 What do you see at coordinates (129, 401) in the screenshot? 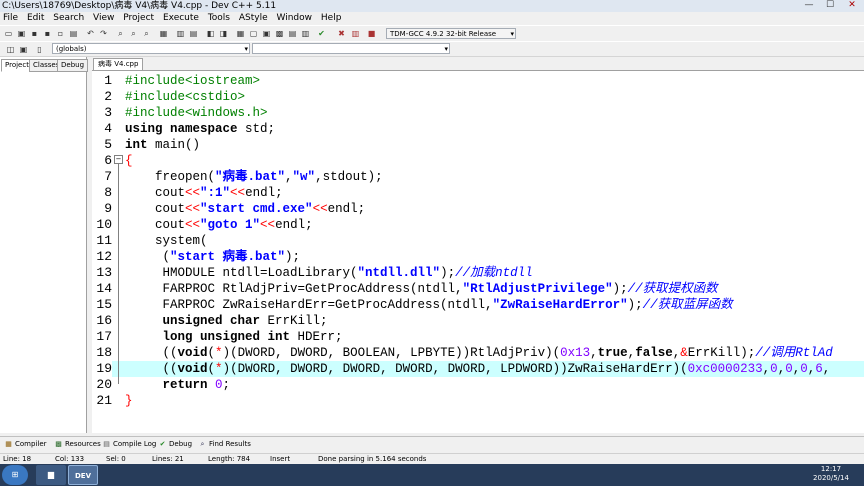
I see `code-token: }` at bounding box center [129, 401].